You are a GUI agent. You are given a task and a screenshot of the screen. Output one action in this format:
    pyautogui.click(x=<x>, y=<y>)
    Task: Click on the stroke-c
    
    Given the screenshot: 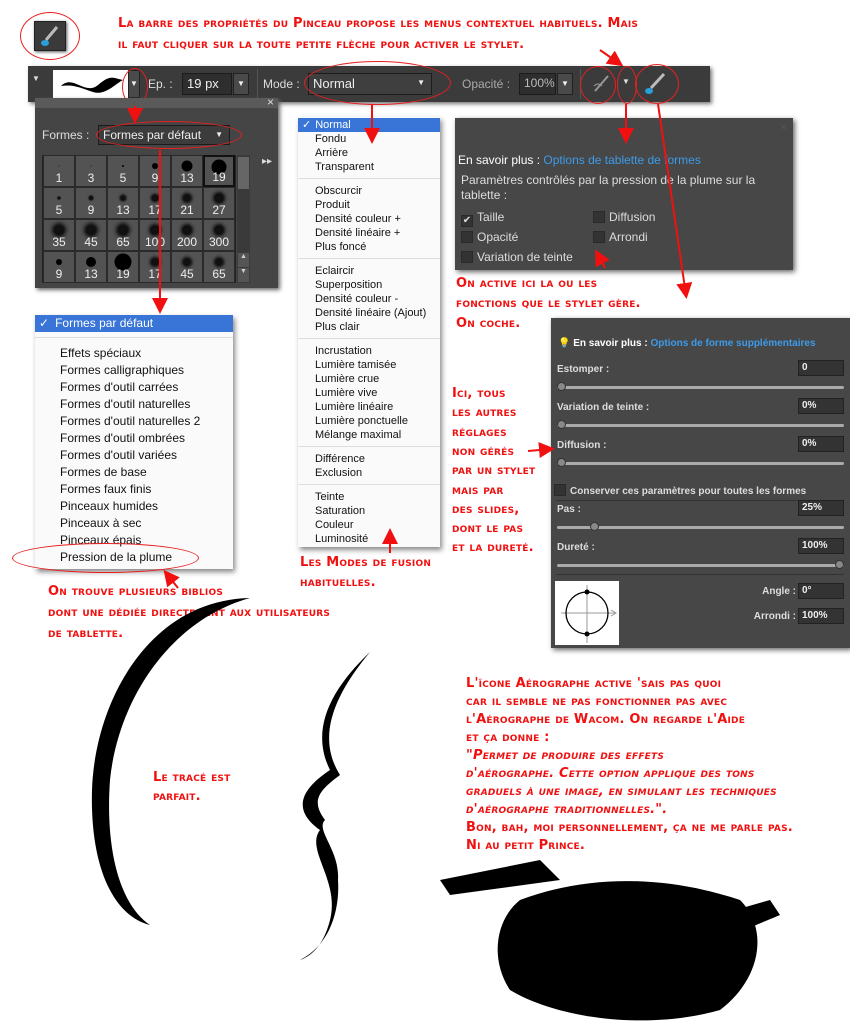 What is the action you would take?
    pyautogui.click(x=170, y=761)
    